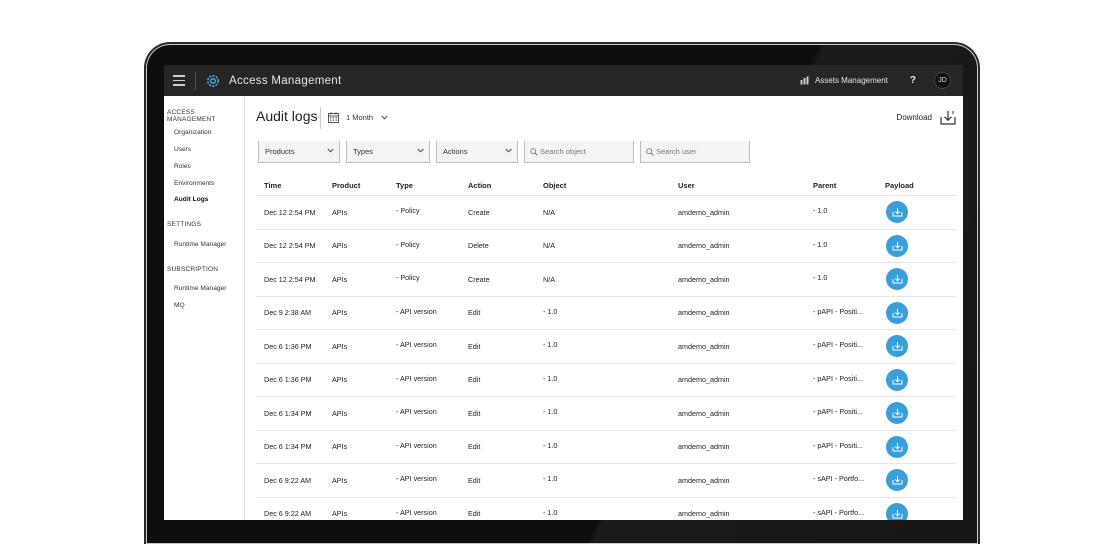  What do you see at coordinates (358, 117) in the screenshot?
I see `date-range-select: 1 Month` at bounding box center [358, 117].